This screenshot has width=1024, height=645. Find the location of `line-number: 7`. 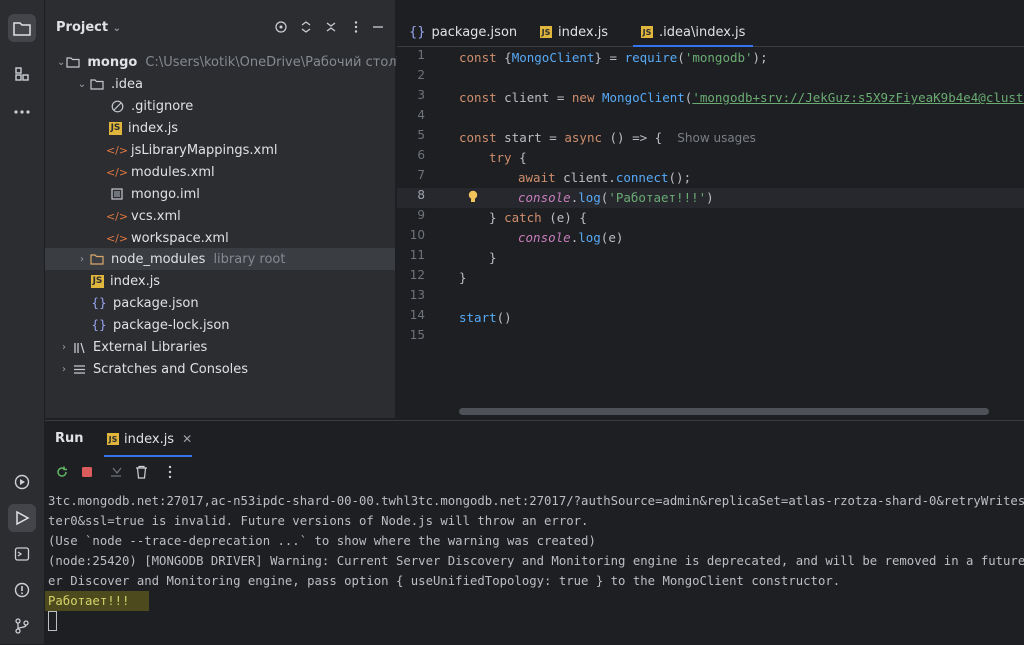

line-number: 7 is located at coordinates (421, 175).